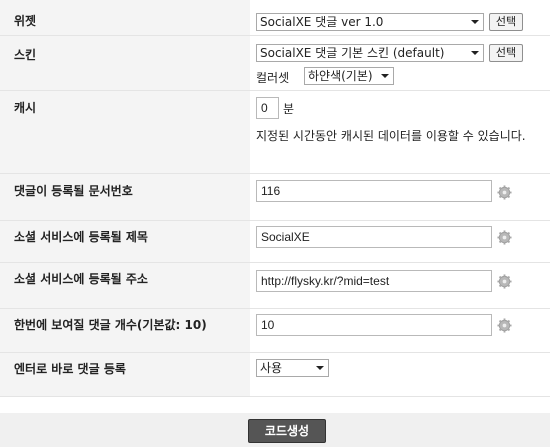 The height and width of the screenshot is (447, 550). I want to click on cache-description: 지정된 시간동안 캐시된 데이터를 이용할 수 있습니다., so click(391, 136).